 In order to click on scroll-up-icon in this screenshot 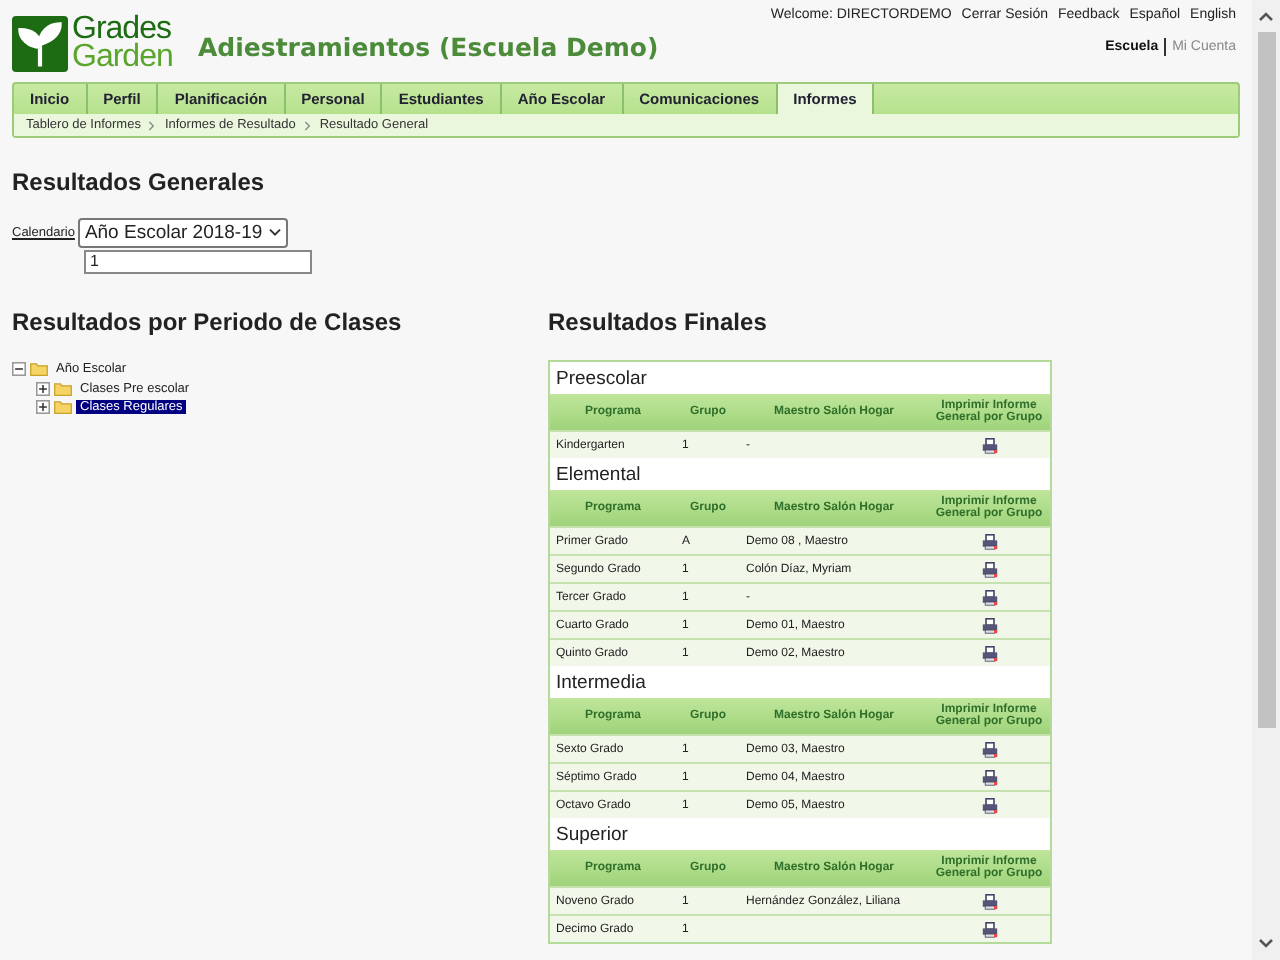, I will do `click(1266, 16)`.